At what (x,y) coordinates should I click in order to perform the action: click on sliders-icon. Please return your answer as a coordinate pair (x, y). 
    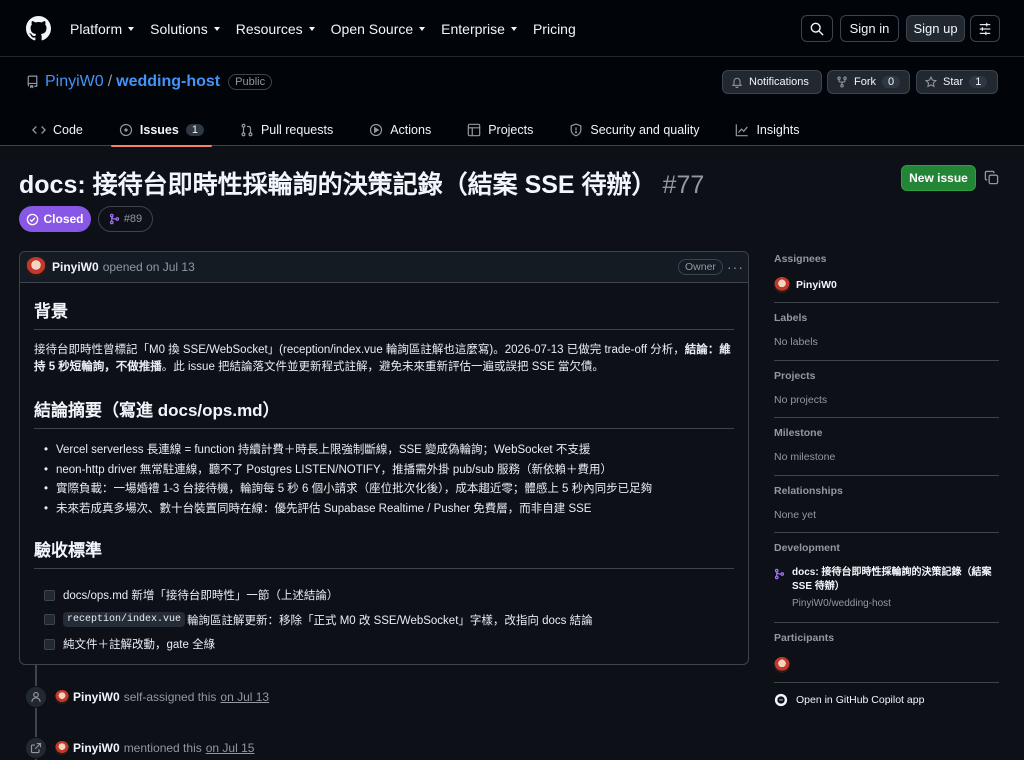
    Looking at the image, I should click on (985, 28).